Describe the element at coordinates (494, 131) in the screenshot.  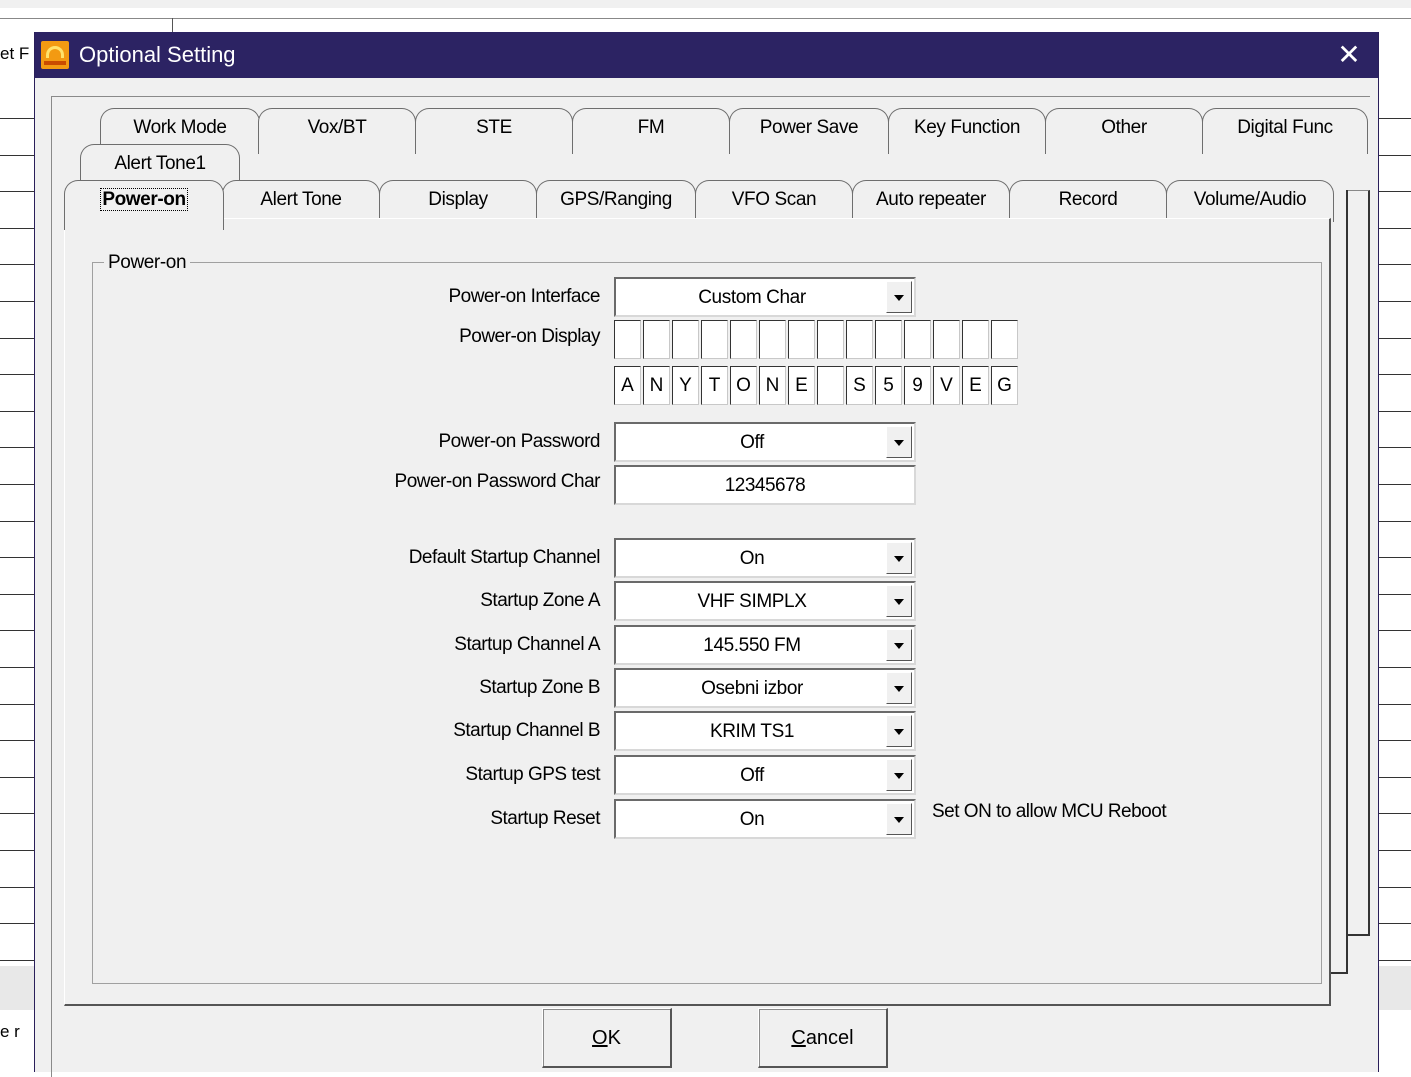
I see `tab-ste: STE` at that location.